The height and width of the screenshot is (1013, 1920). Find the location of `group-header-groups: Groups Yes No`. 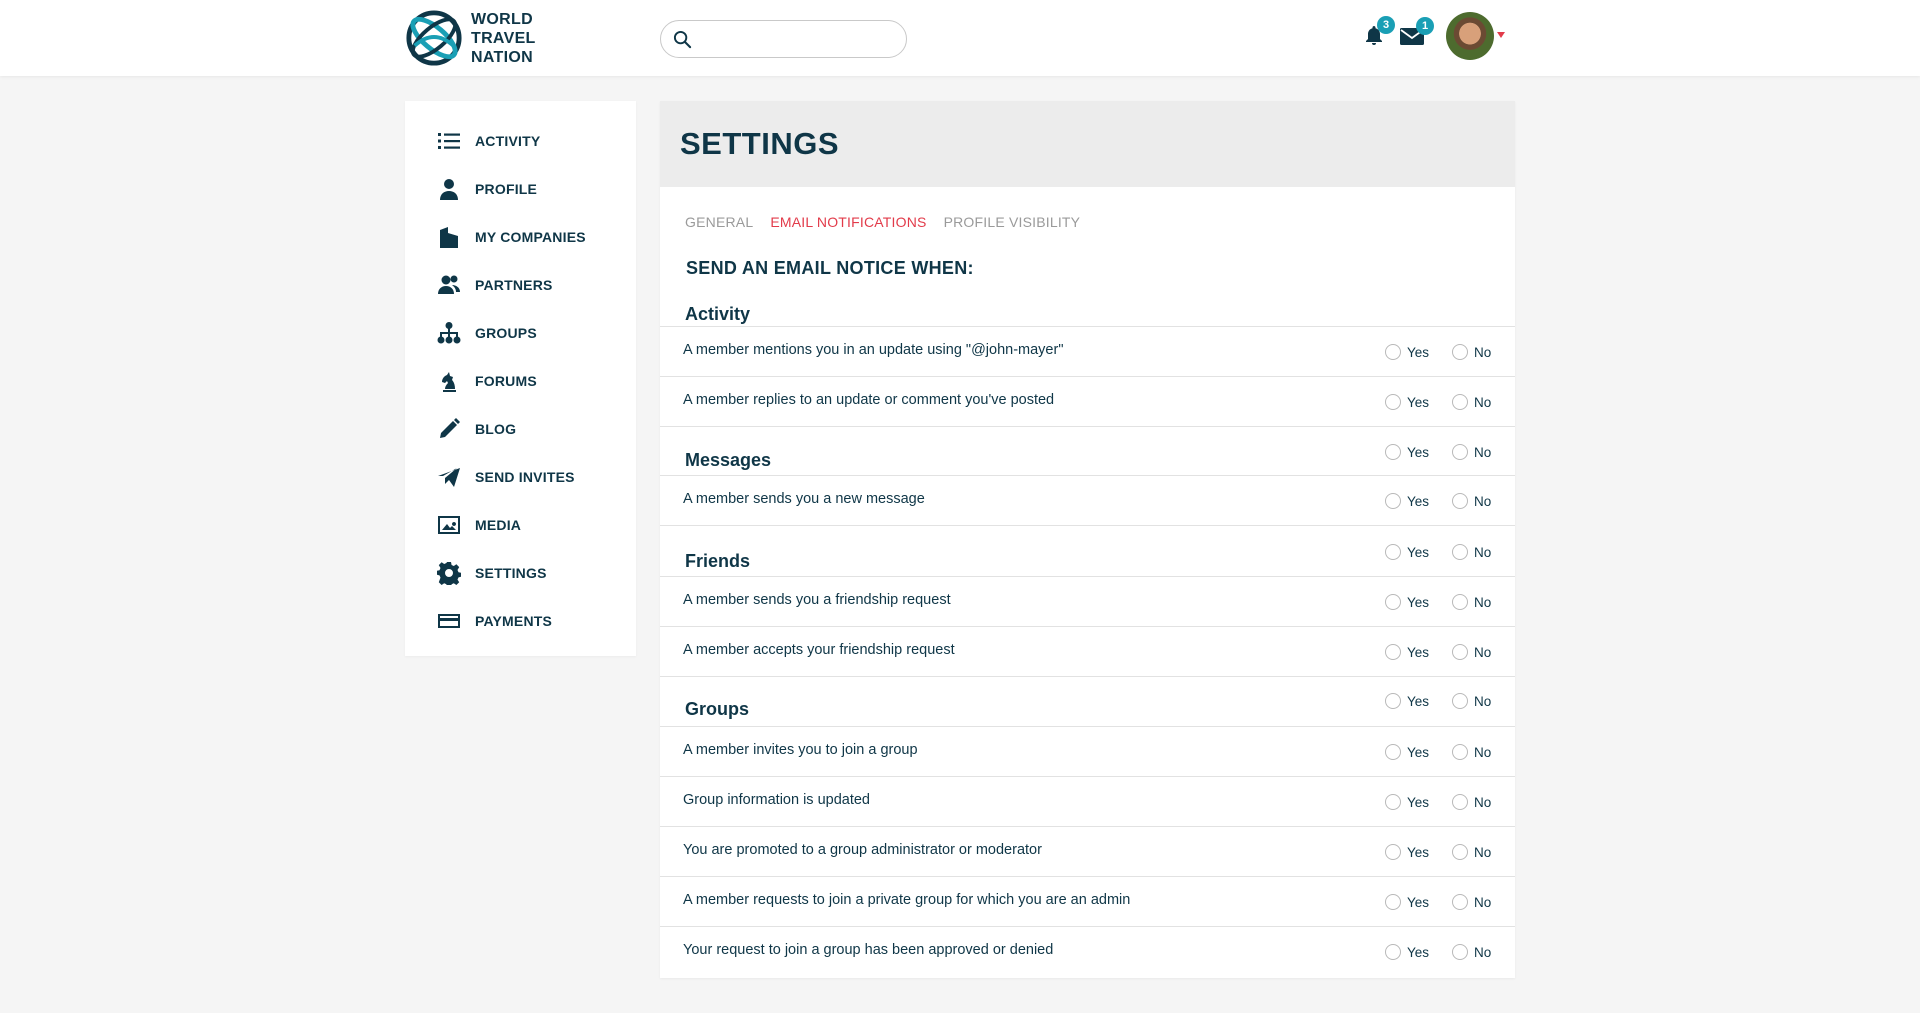

group-header-groups: Groups Yes No is located at coordinates (1087, 702).